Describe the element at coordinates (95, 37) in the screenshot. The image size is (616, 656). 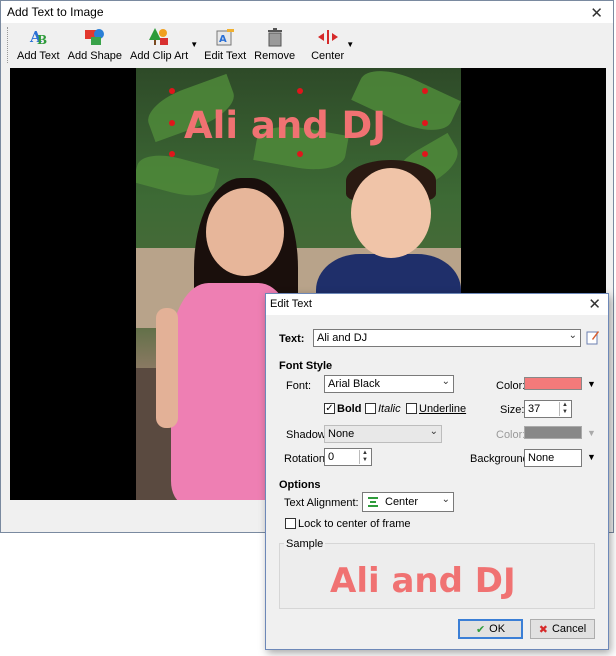
I see `add-shape-icon` at that location.